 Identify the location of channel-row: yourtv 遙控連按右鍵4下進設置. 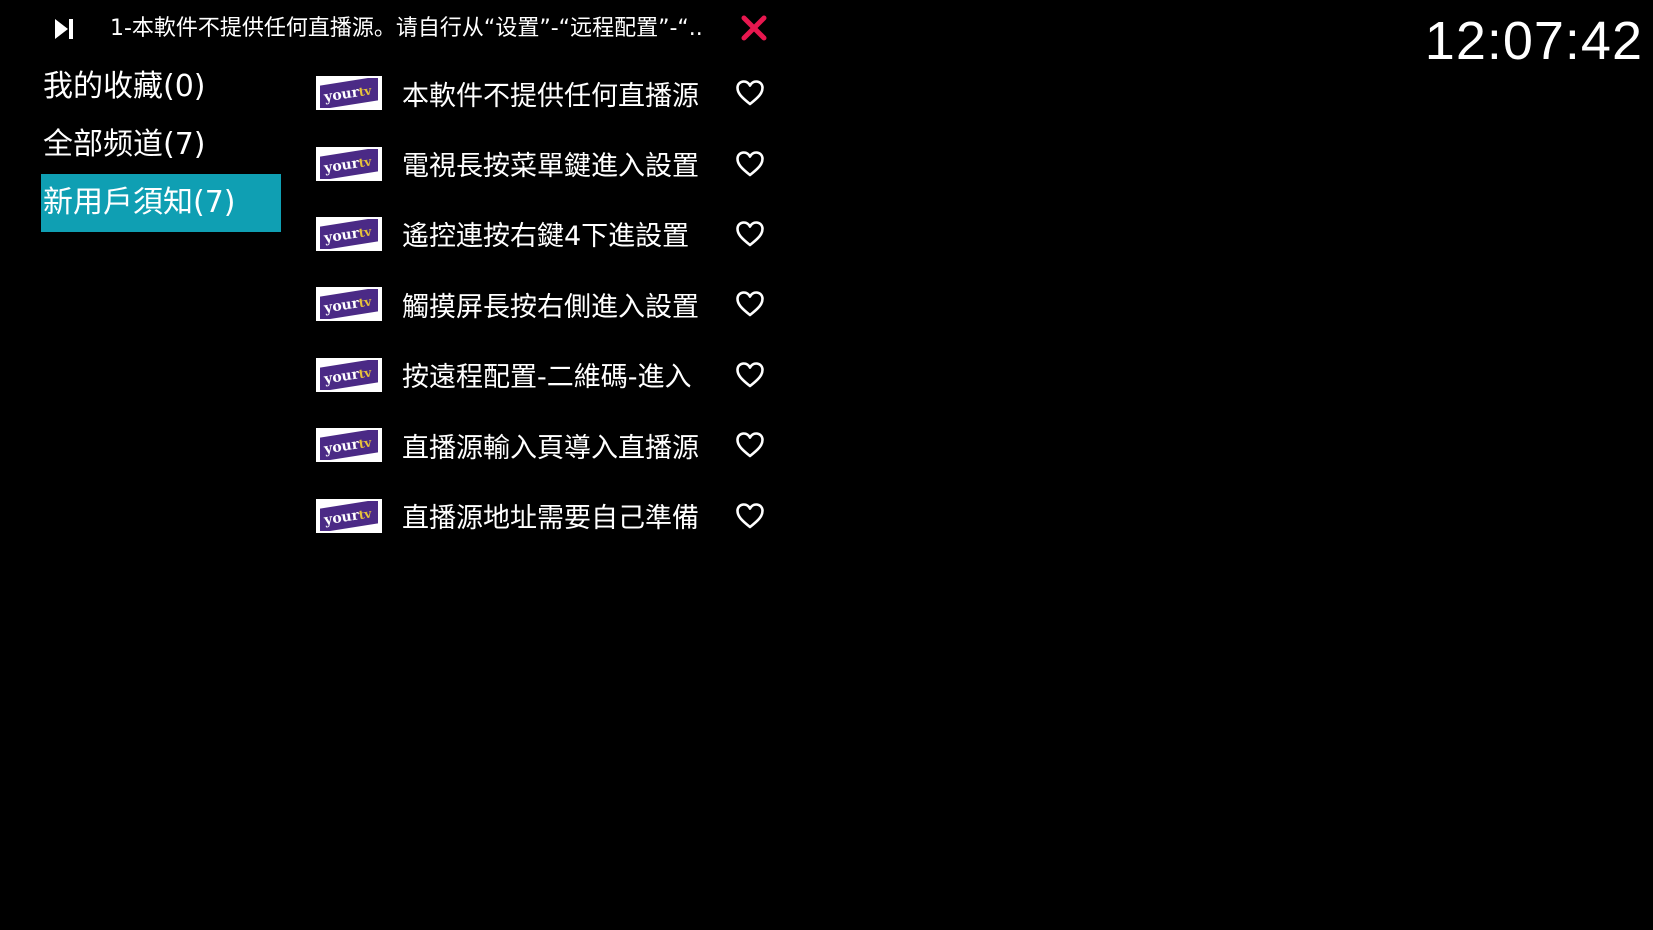
(546, 234).